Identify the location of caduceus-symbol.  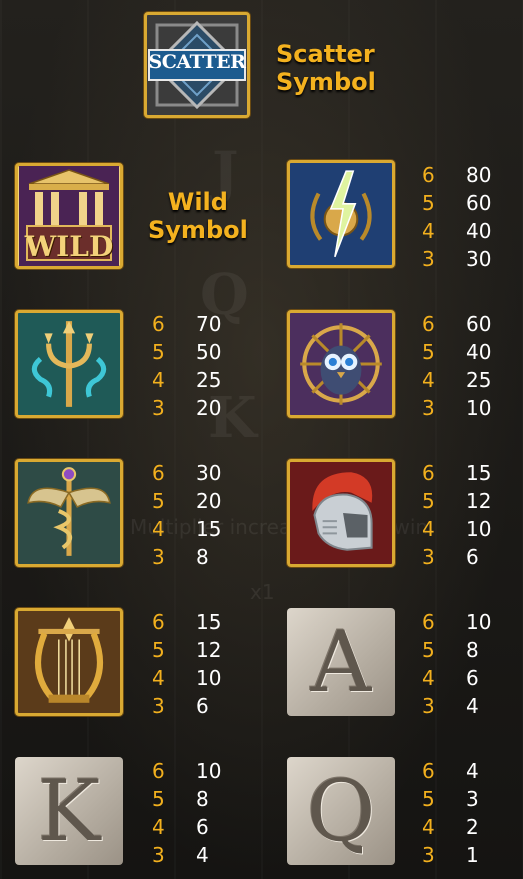
(69, 513).